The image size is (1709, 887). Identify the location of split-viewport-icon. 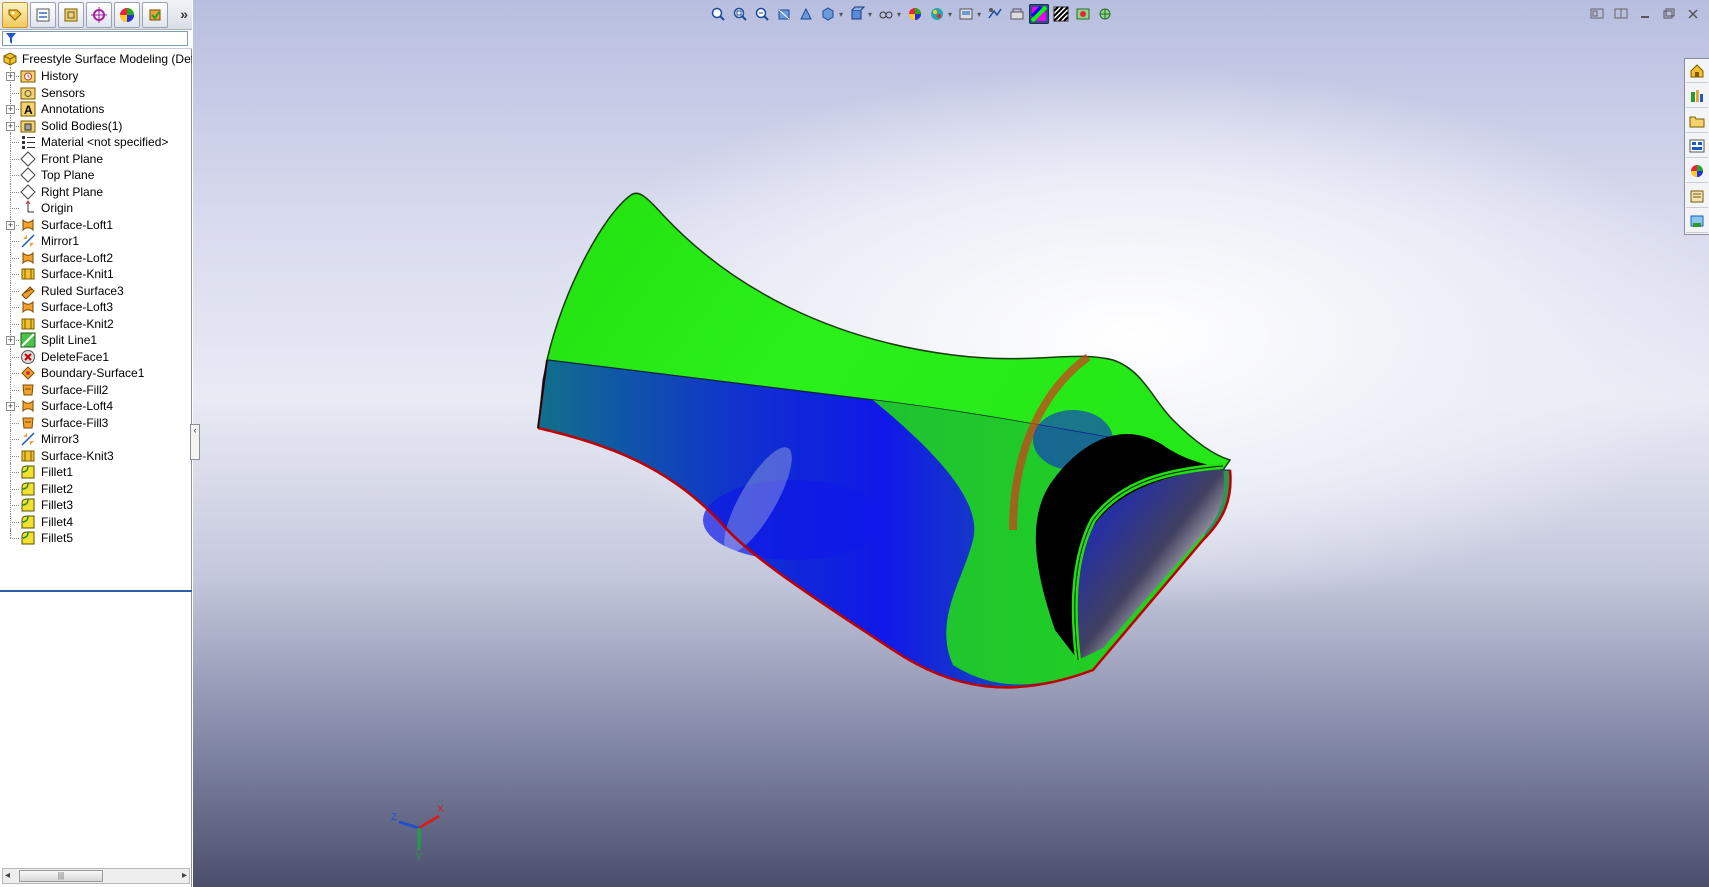
(1621, 13).